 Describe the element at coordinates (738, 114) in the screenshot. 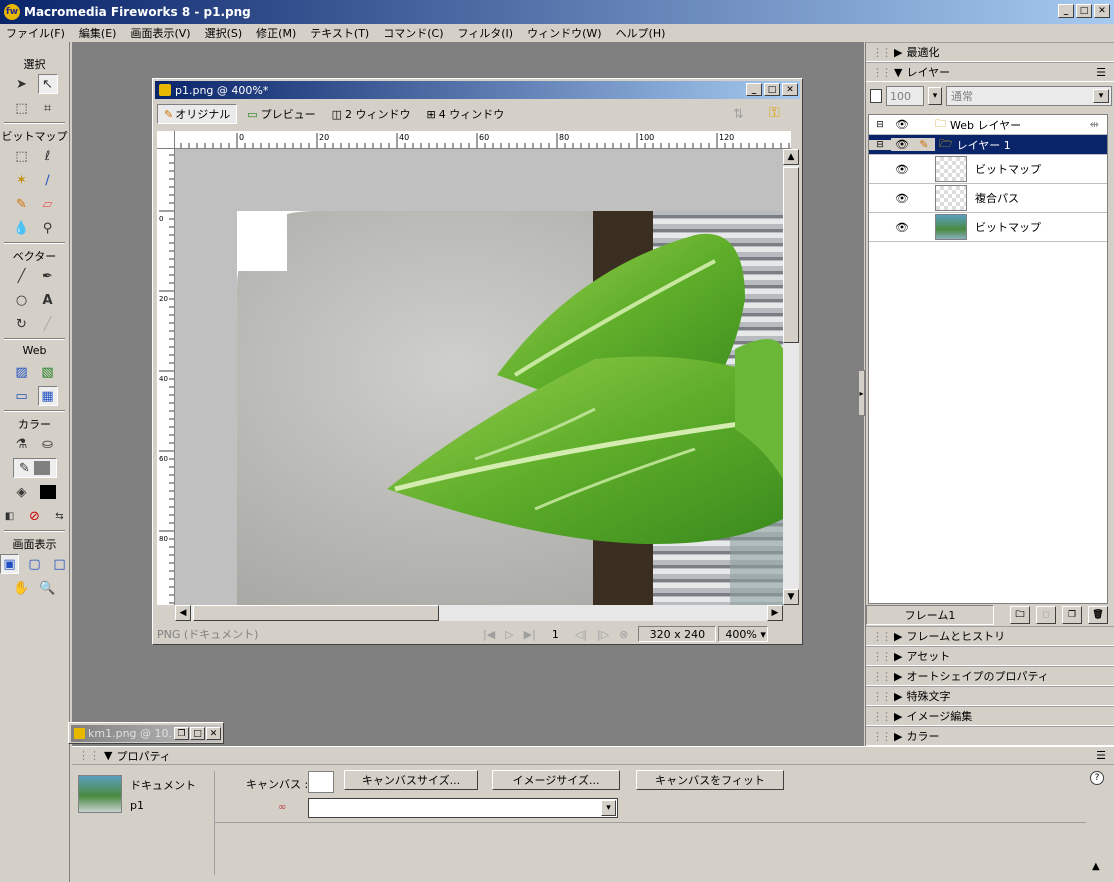

I see `export-icon: ⇅` at that location.